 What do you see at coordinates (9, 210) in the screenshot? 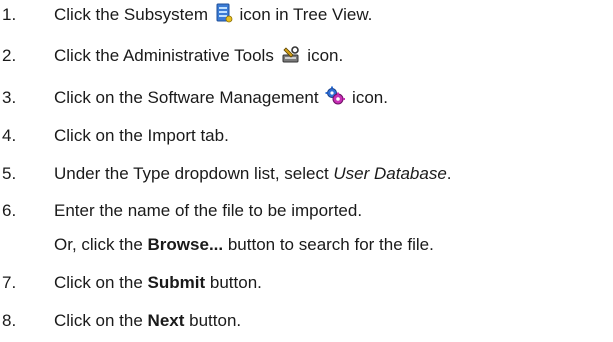
I see `step-number: 6.` at bounding box center [9, 210].